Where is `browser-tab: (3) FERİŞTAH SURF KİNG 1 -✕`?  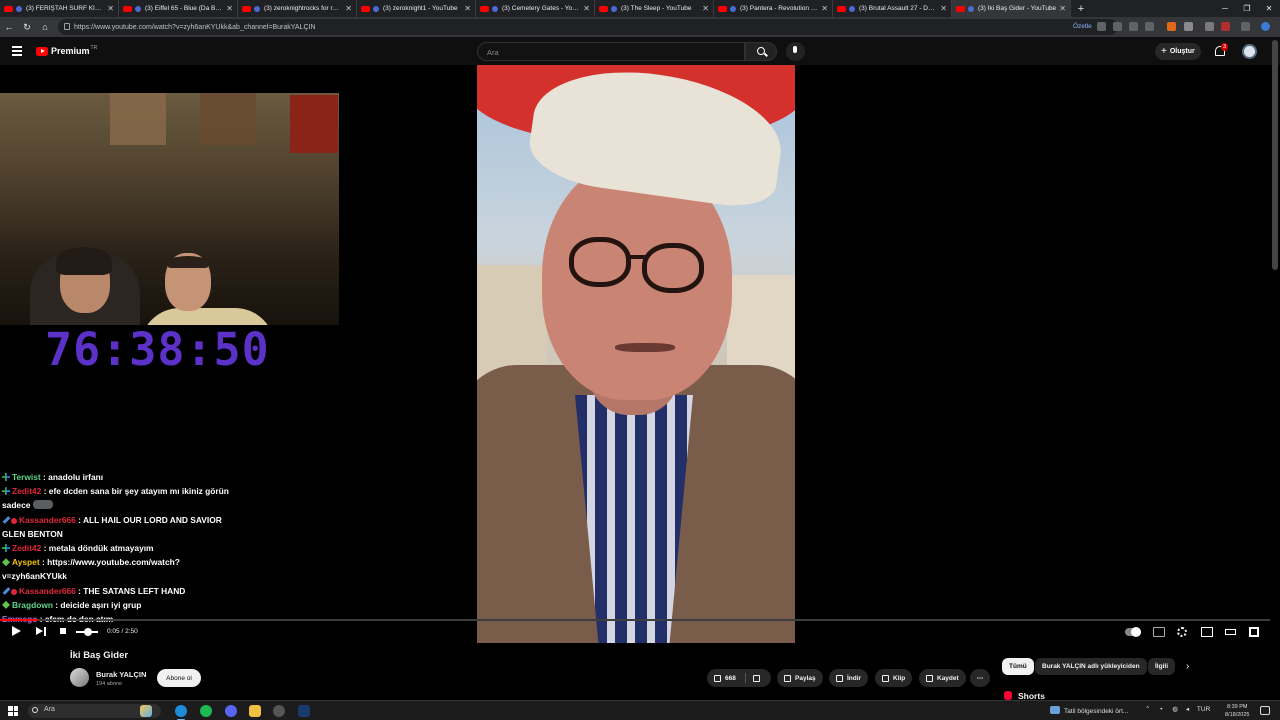
browser-tab: (3) FERİŞTAH SURF KİNG 1 -✕ is located at coordinates (59, 8).